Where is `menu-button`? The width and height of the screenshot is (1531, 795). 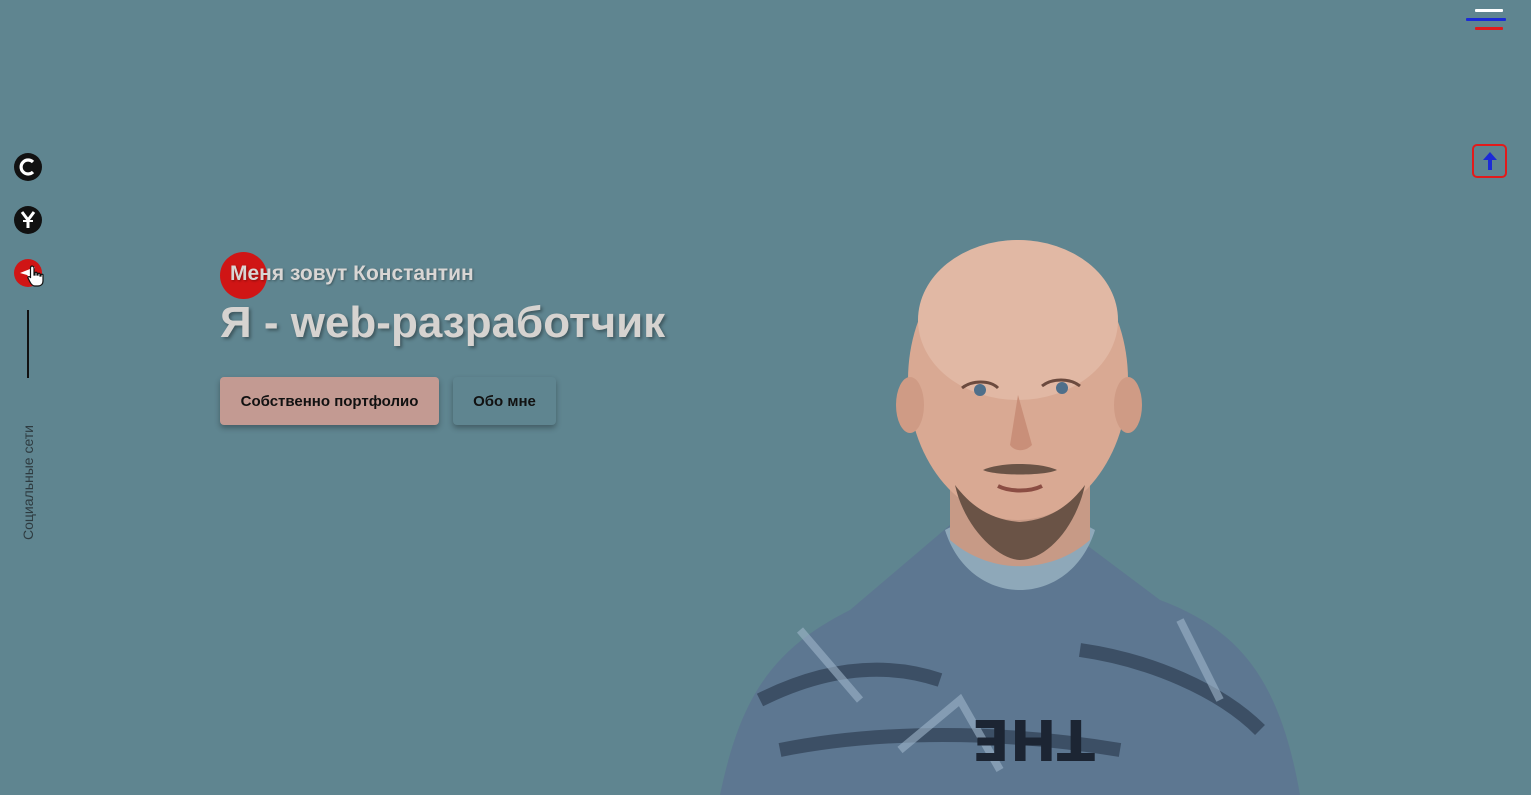 menu-button is located at coordinates (1486, 21).